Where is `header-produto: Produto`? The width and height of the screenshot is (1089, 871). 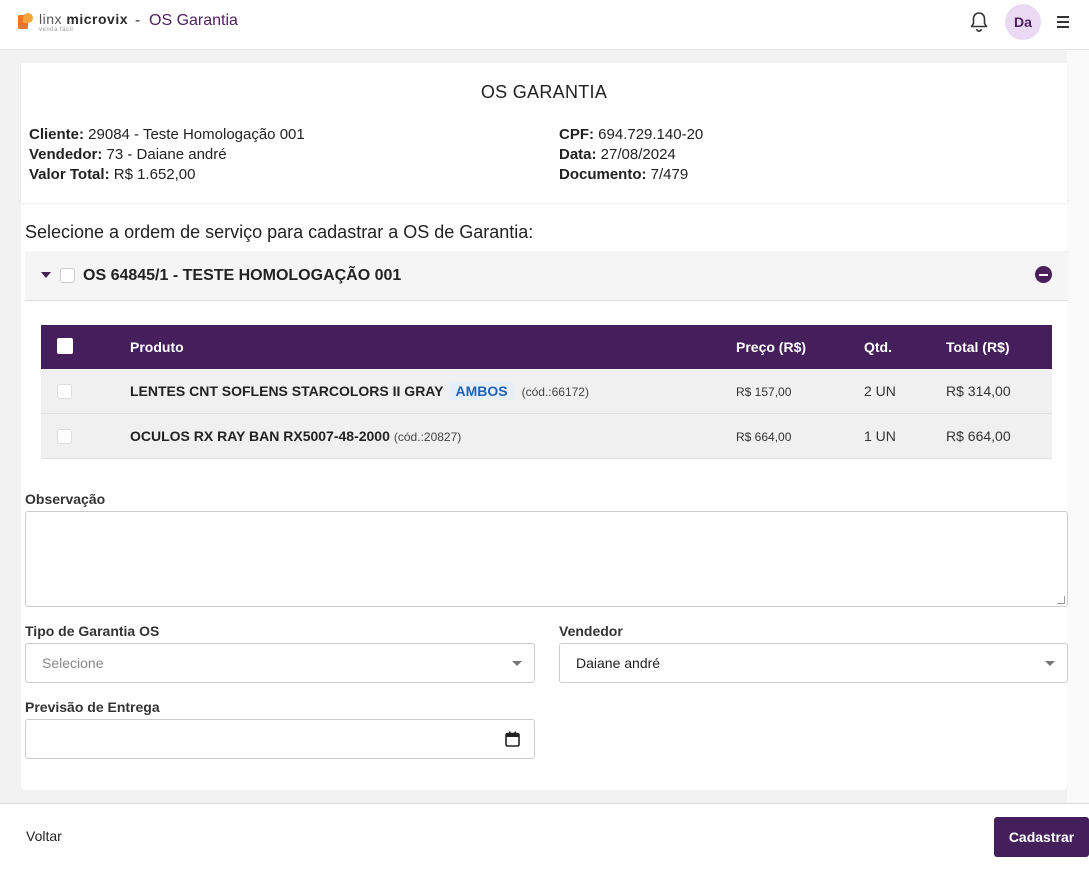
header-produto: Produto is located at coordinates (157, 347).